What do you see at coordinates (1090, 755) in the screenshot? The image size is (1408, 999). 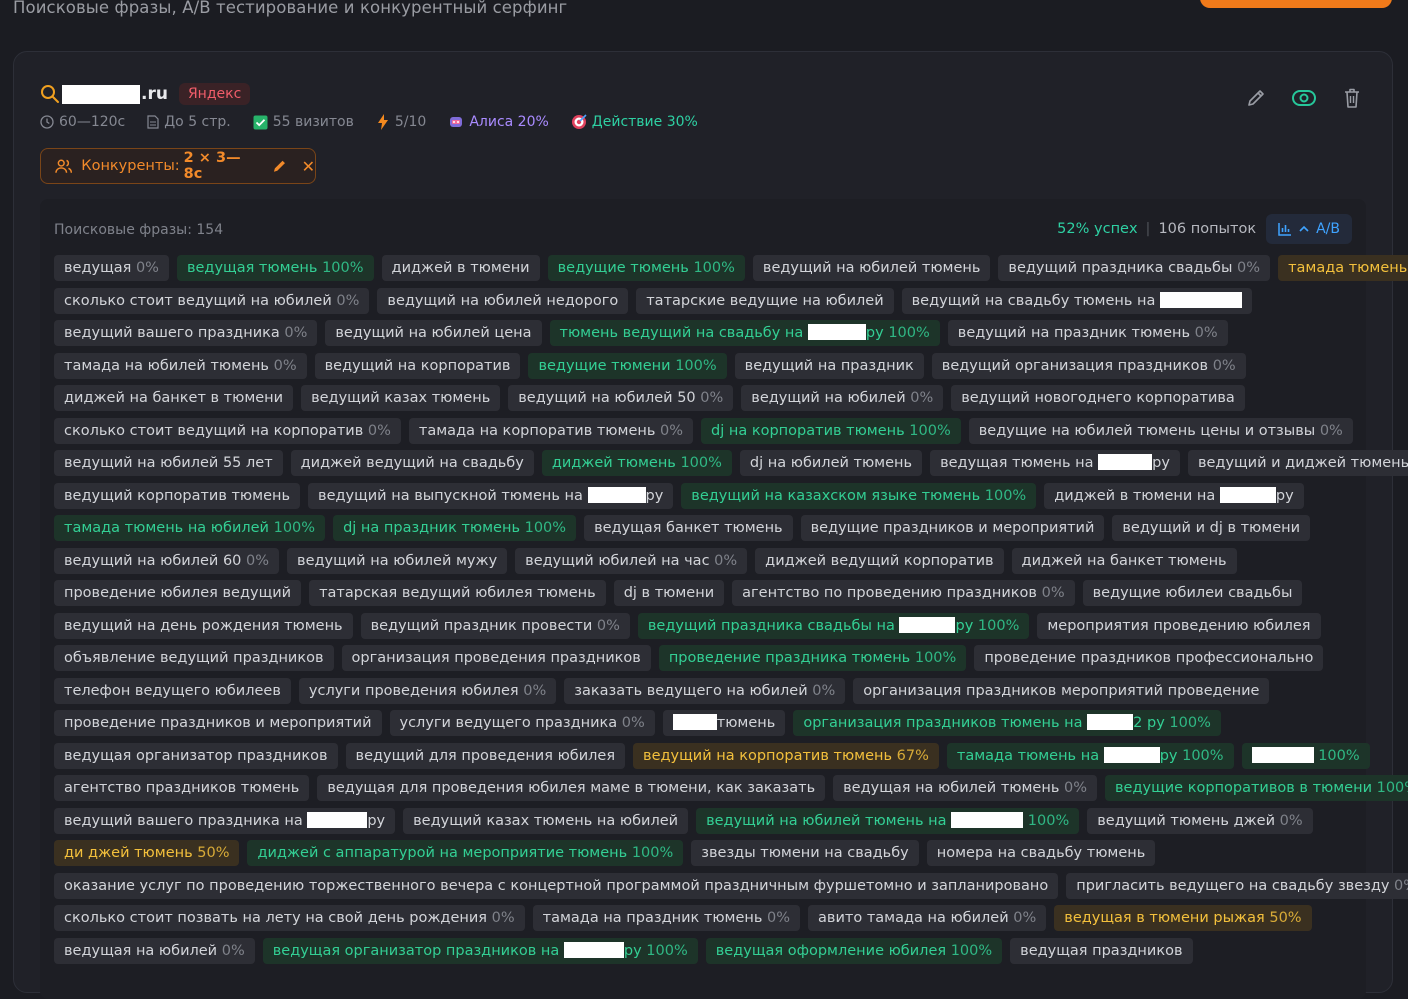 I see `phrase-tag: тамада тюмень на ру 100%` at bounding box center [1090, 755].